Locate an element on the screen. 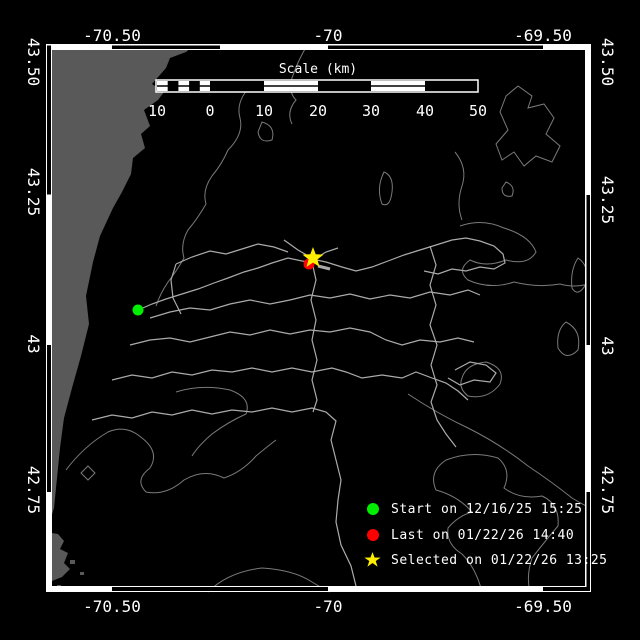 The image size is (640, 640). axis-label-top-lon1: -70.50 is located at coordinates (112, 35).